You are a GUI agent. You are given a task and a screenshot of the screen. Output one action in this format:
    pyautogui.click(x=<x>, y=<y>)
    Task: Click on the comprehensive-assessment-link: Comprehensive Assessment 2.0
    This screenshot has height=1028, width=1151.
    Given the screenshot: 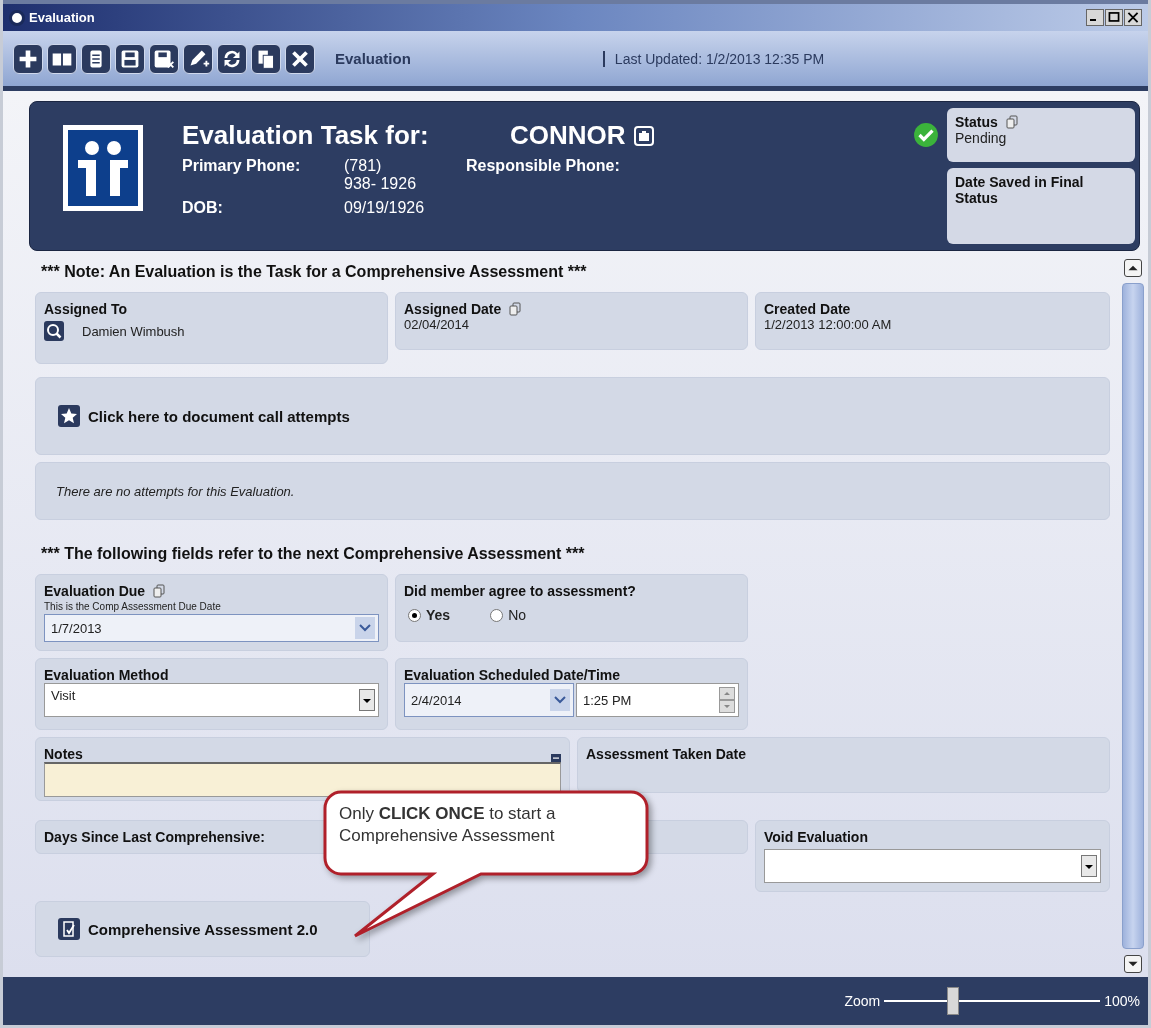 What is the action you would take?
    pyautogui.click(x=203, y=929)
    